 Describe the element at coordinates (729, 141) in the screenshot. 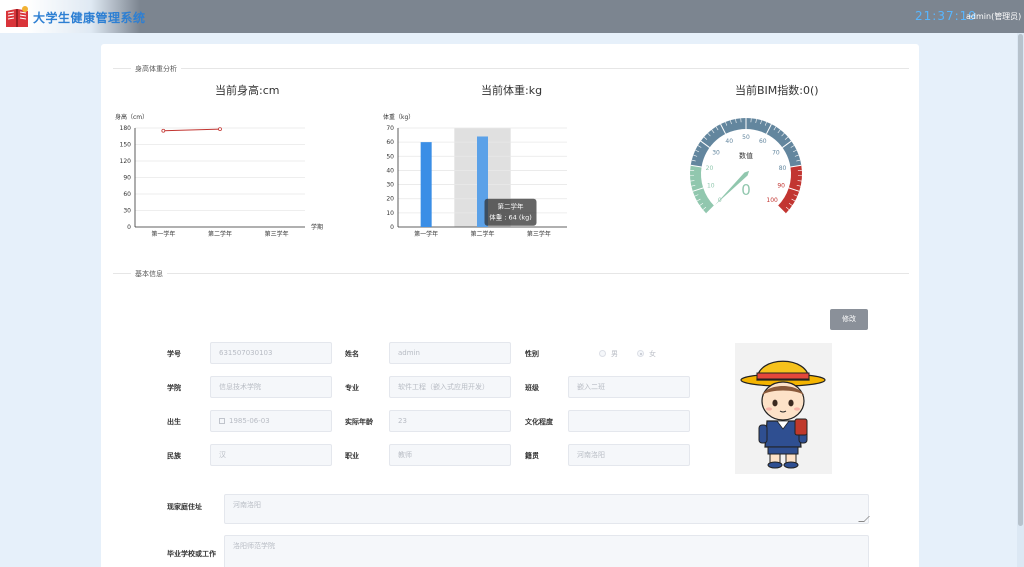

I see `gauge-tick-label: 40` at that location.